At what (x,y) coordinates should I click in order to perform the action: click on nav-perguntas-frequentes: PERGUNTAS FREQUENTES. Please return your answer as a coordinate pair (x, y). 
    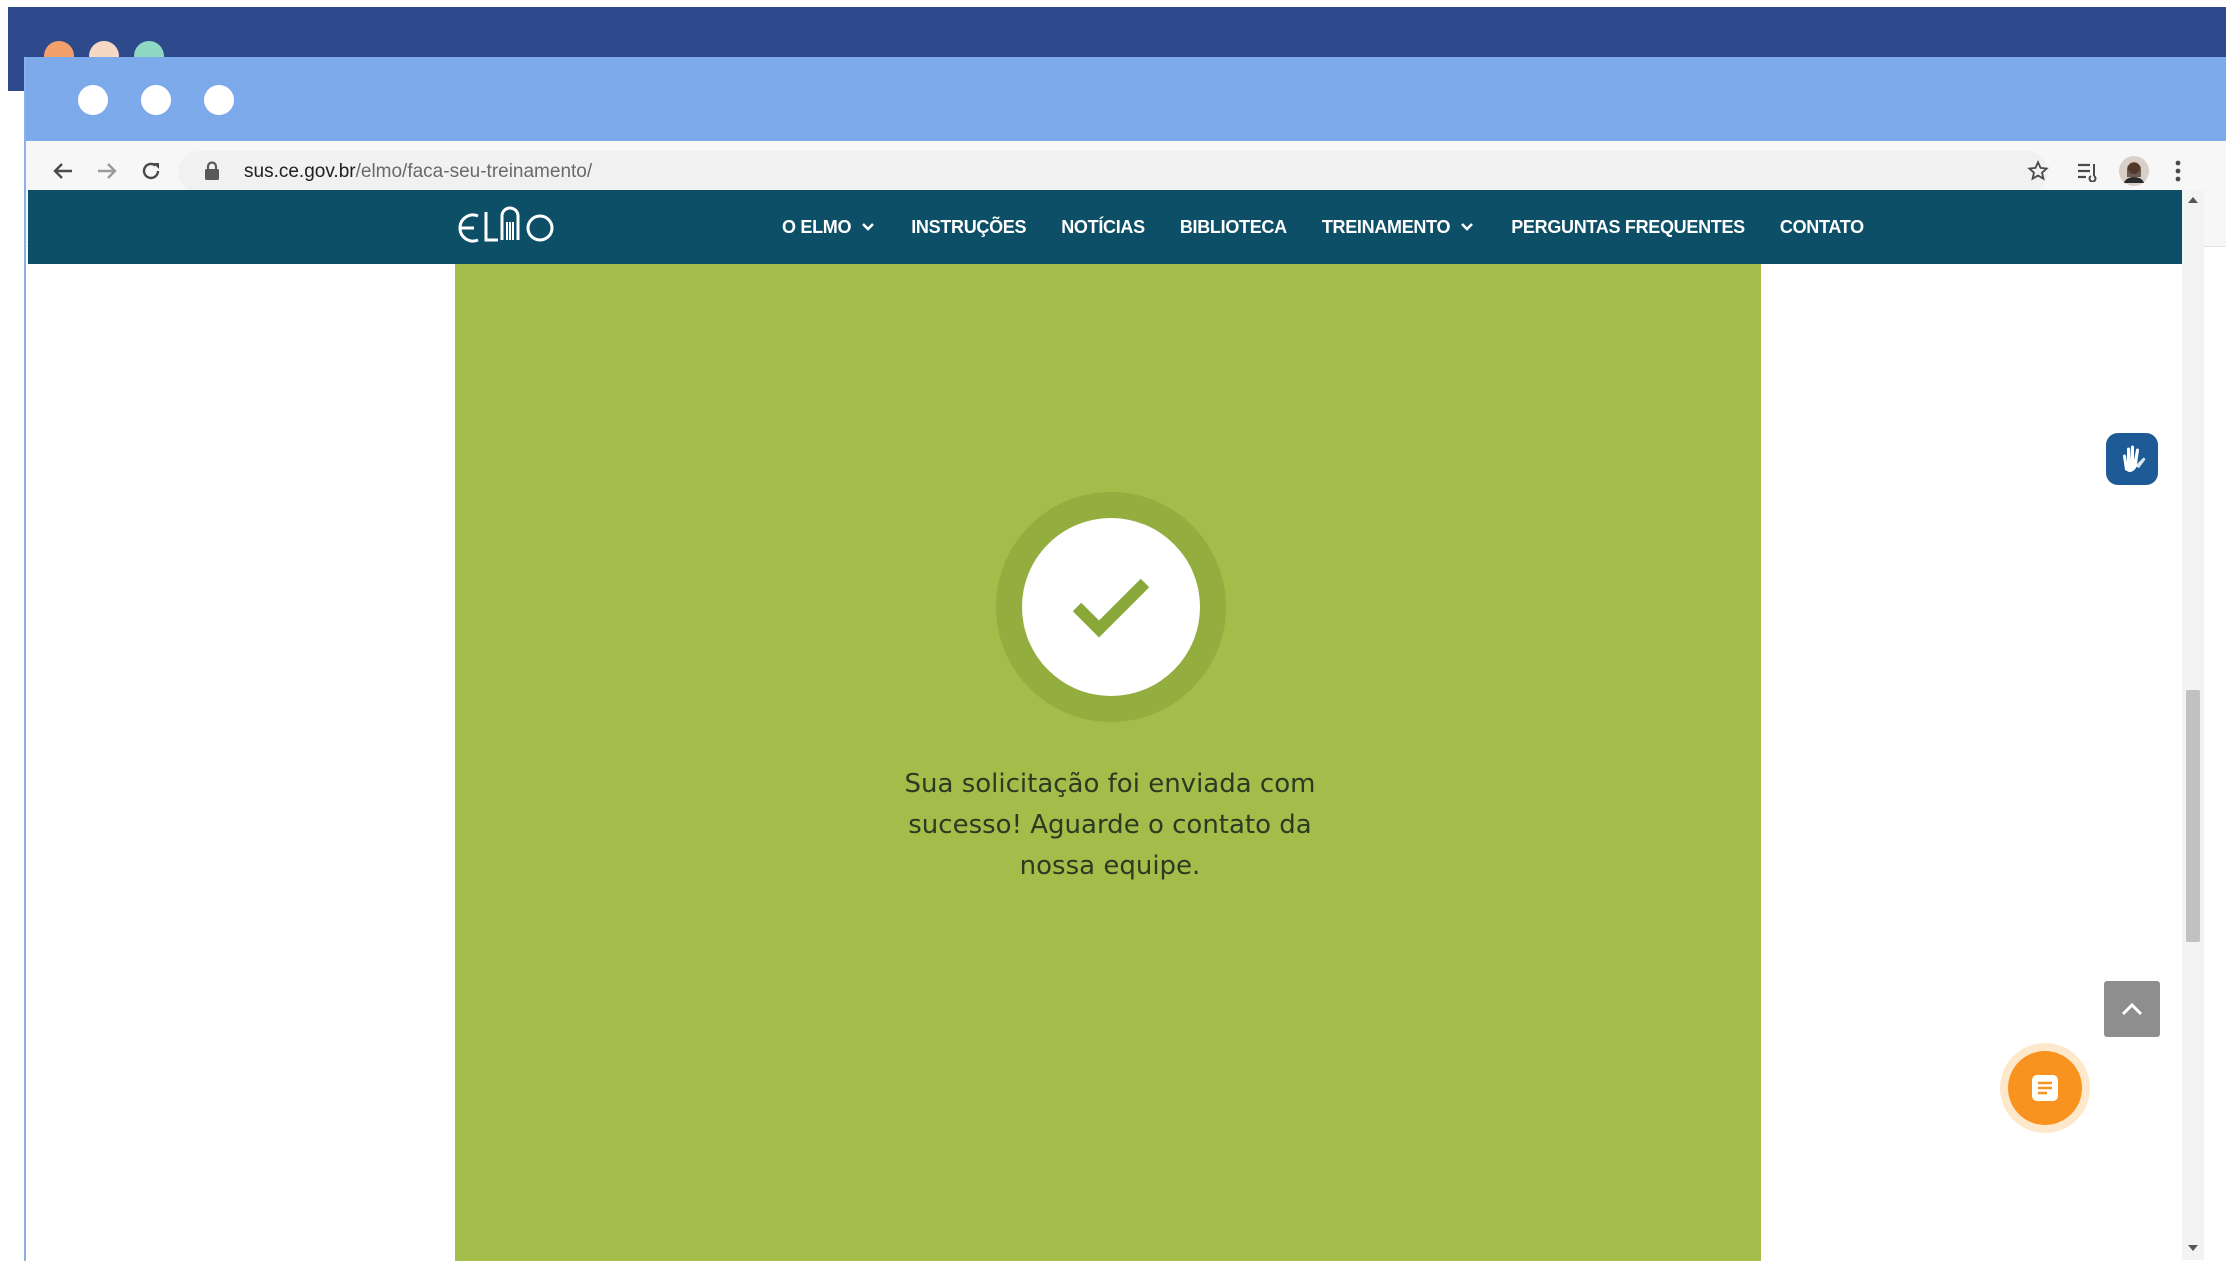
    Looking at the image, I should click on (1628, 227).